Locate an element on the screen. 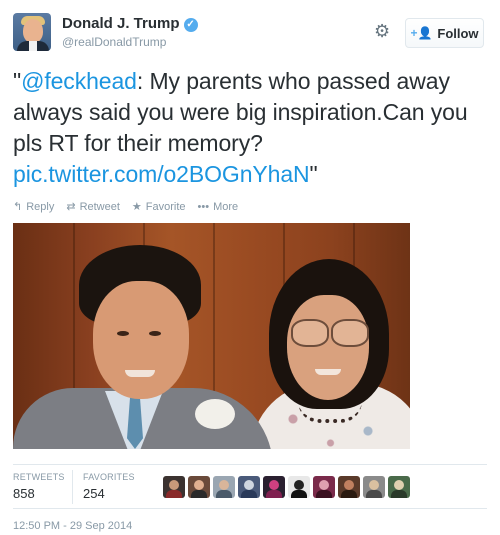  add-user-icon: +👤 is located at coordinates (421, 33).